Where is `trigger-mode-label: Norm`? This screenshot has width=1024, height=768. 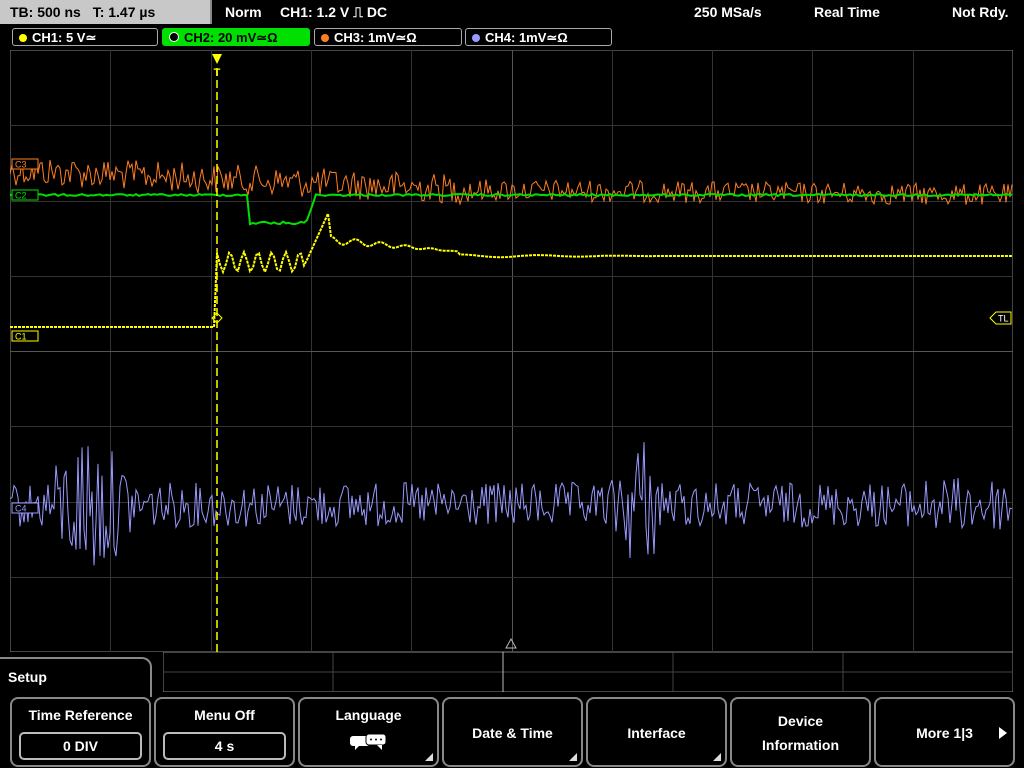 trigger-mode-label: Norm is located at coordinates (243, 12).